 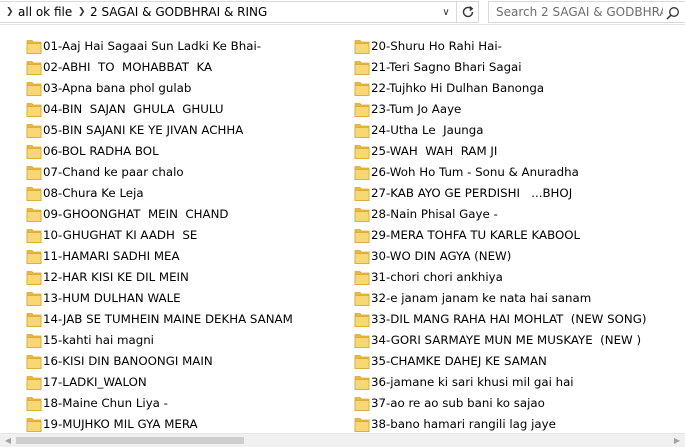 What do you see at coordinates (514, 130) in the screenshot?
I see `folder-item: 24-Utha Le Jaunga` at bounding box center [514, 130].